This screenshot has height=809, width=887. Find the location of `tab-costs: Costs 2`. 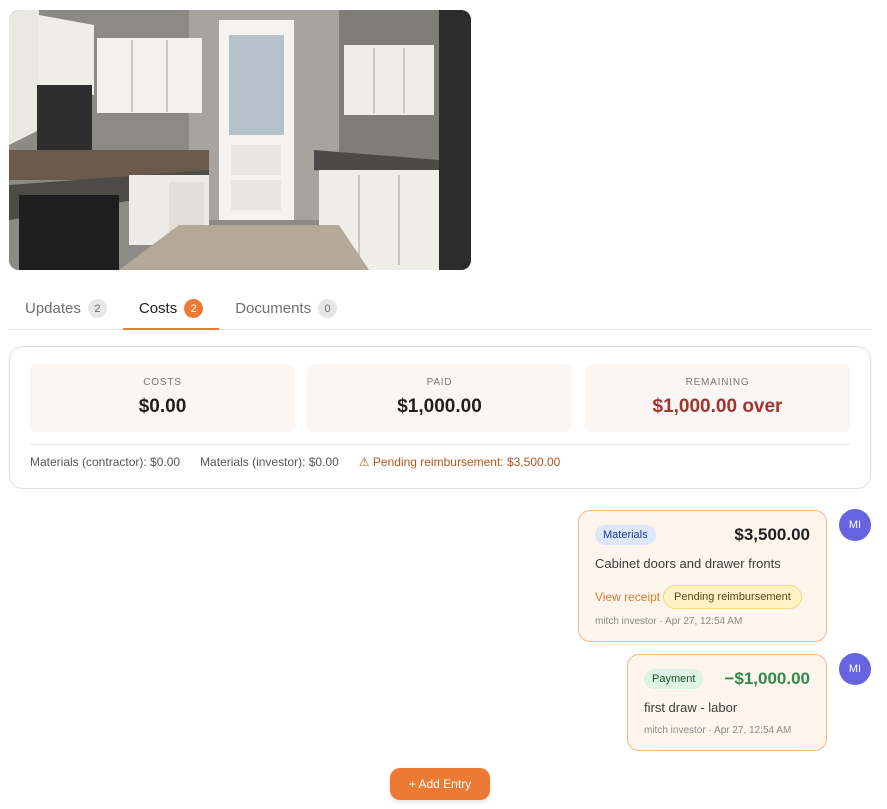

tab-costs: Costs 2 is located at coordinates (171, 309).